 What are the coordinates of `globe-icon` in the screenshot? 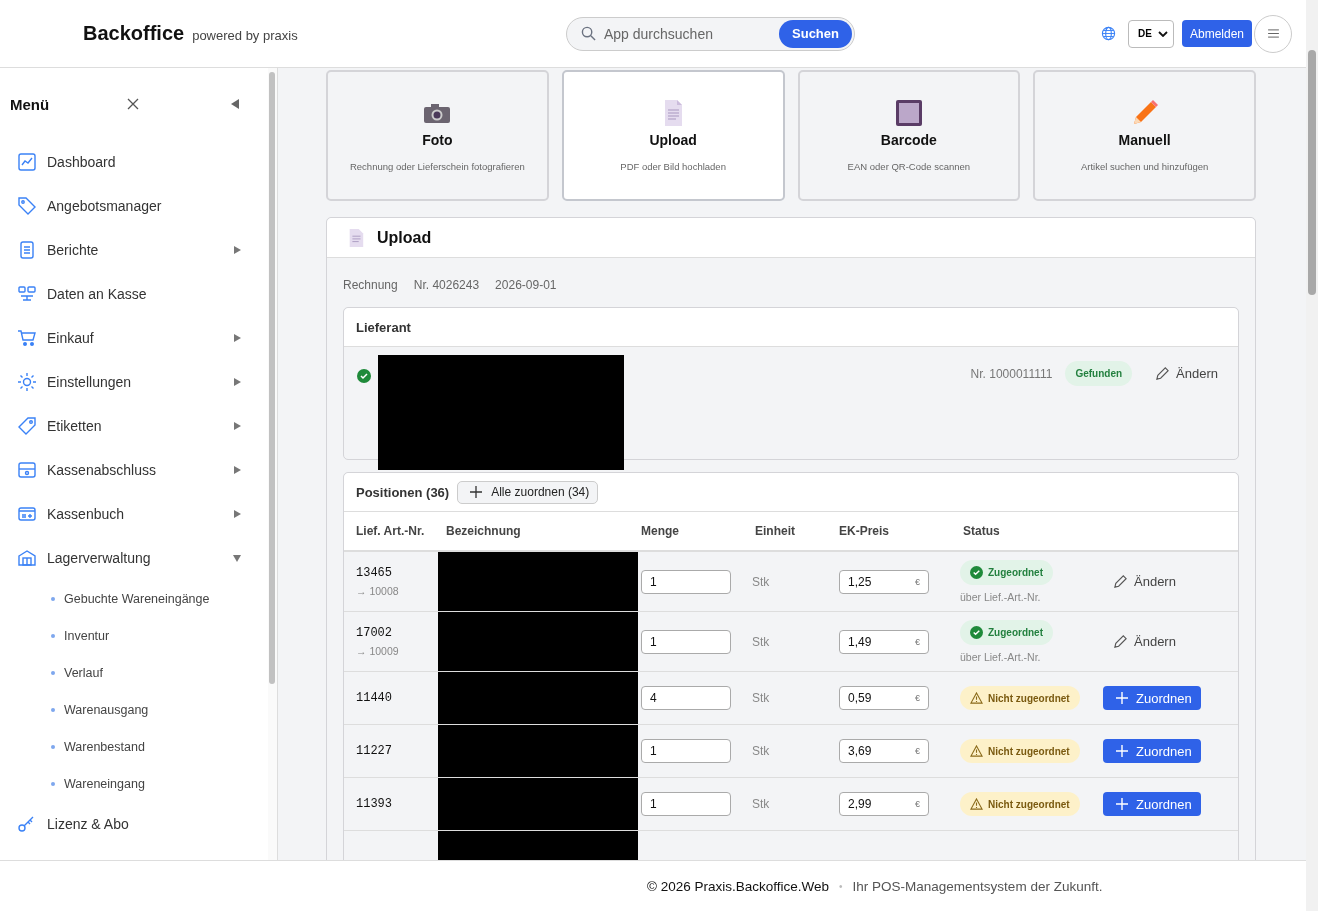 It's located at (1108, 33).